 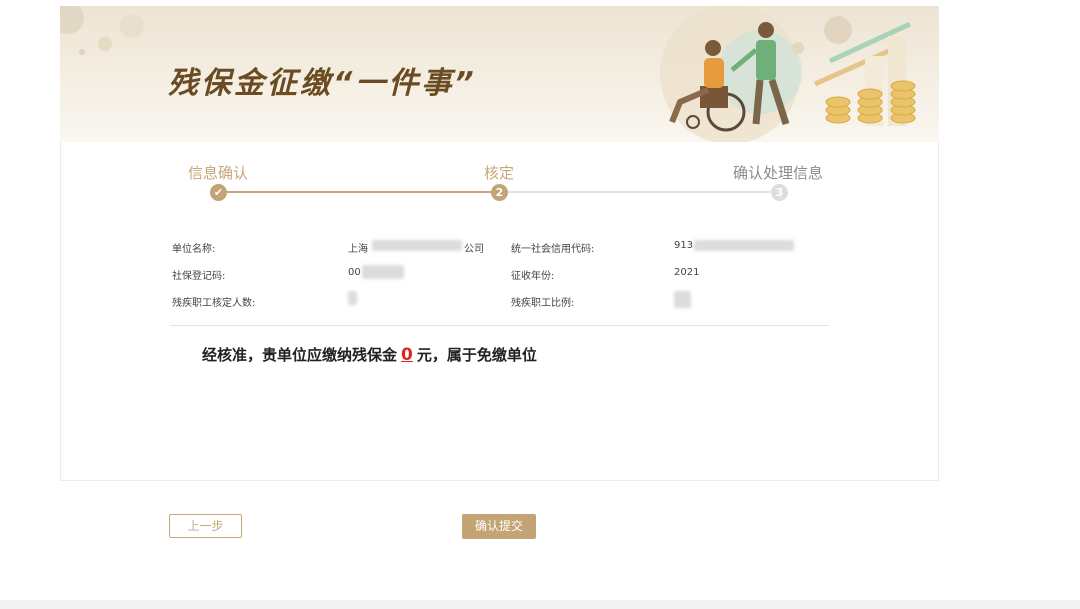 I want to click on confirm-submit-button: 确认提交, so click(x=499, y=526).